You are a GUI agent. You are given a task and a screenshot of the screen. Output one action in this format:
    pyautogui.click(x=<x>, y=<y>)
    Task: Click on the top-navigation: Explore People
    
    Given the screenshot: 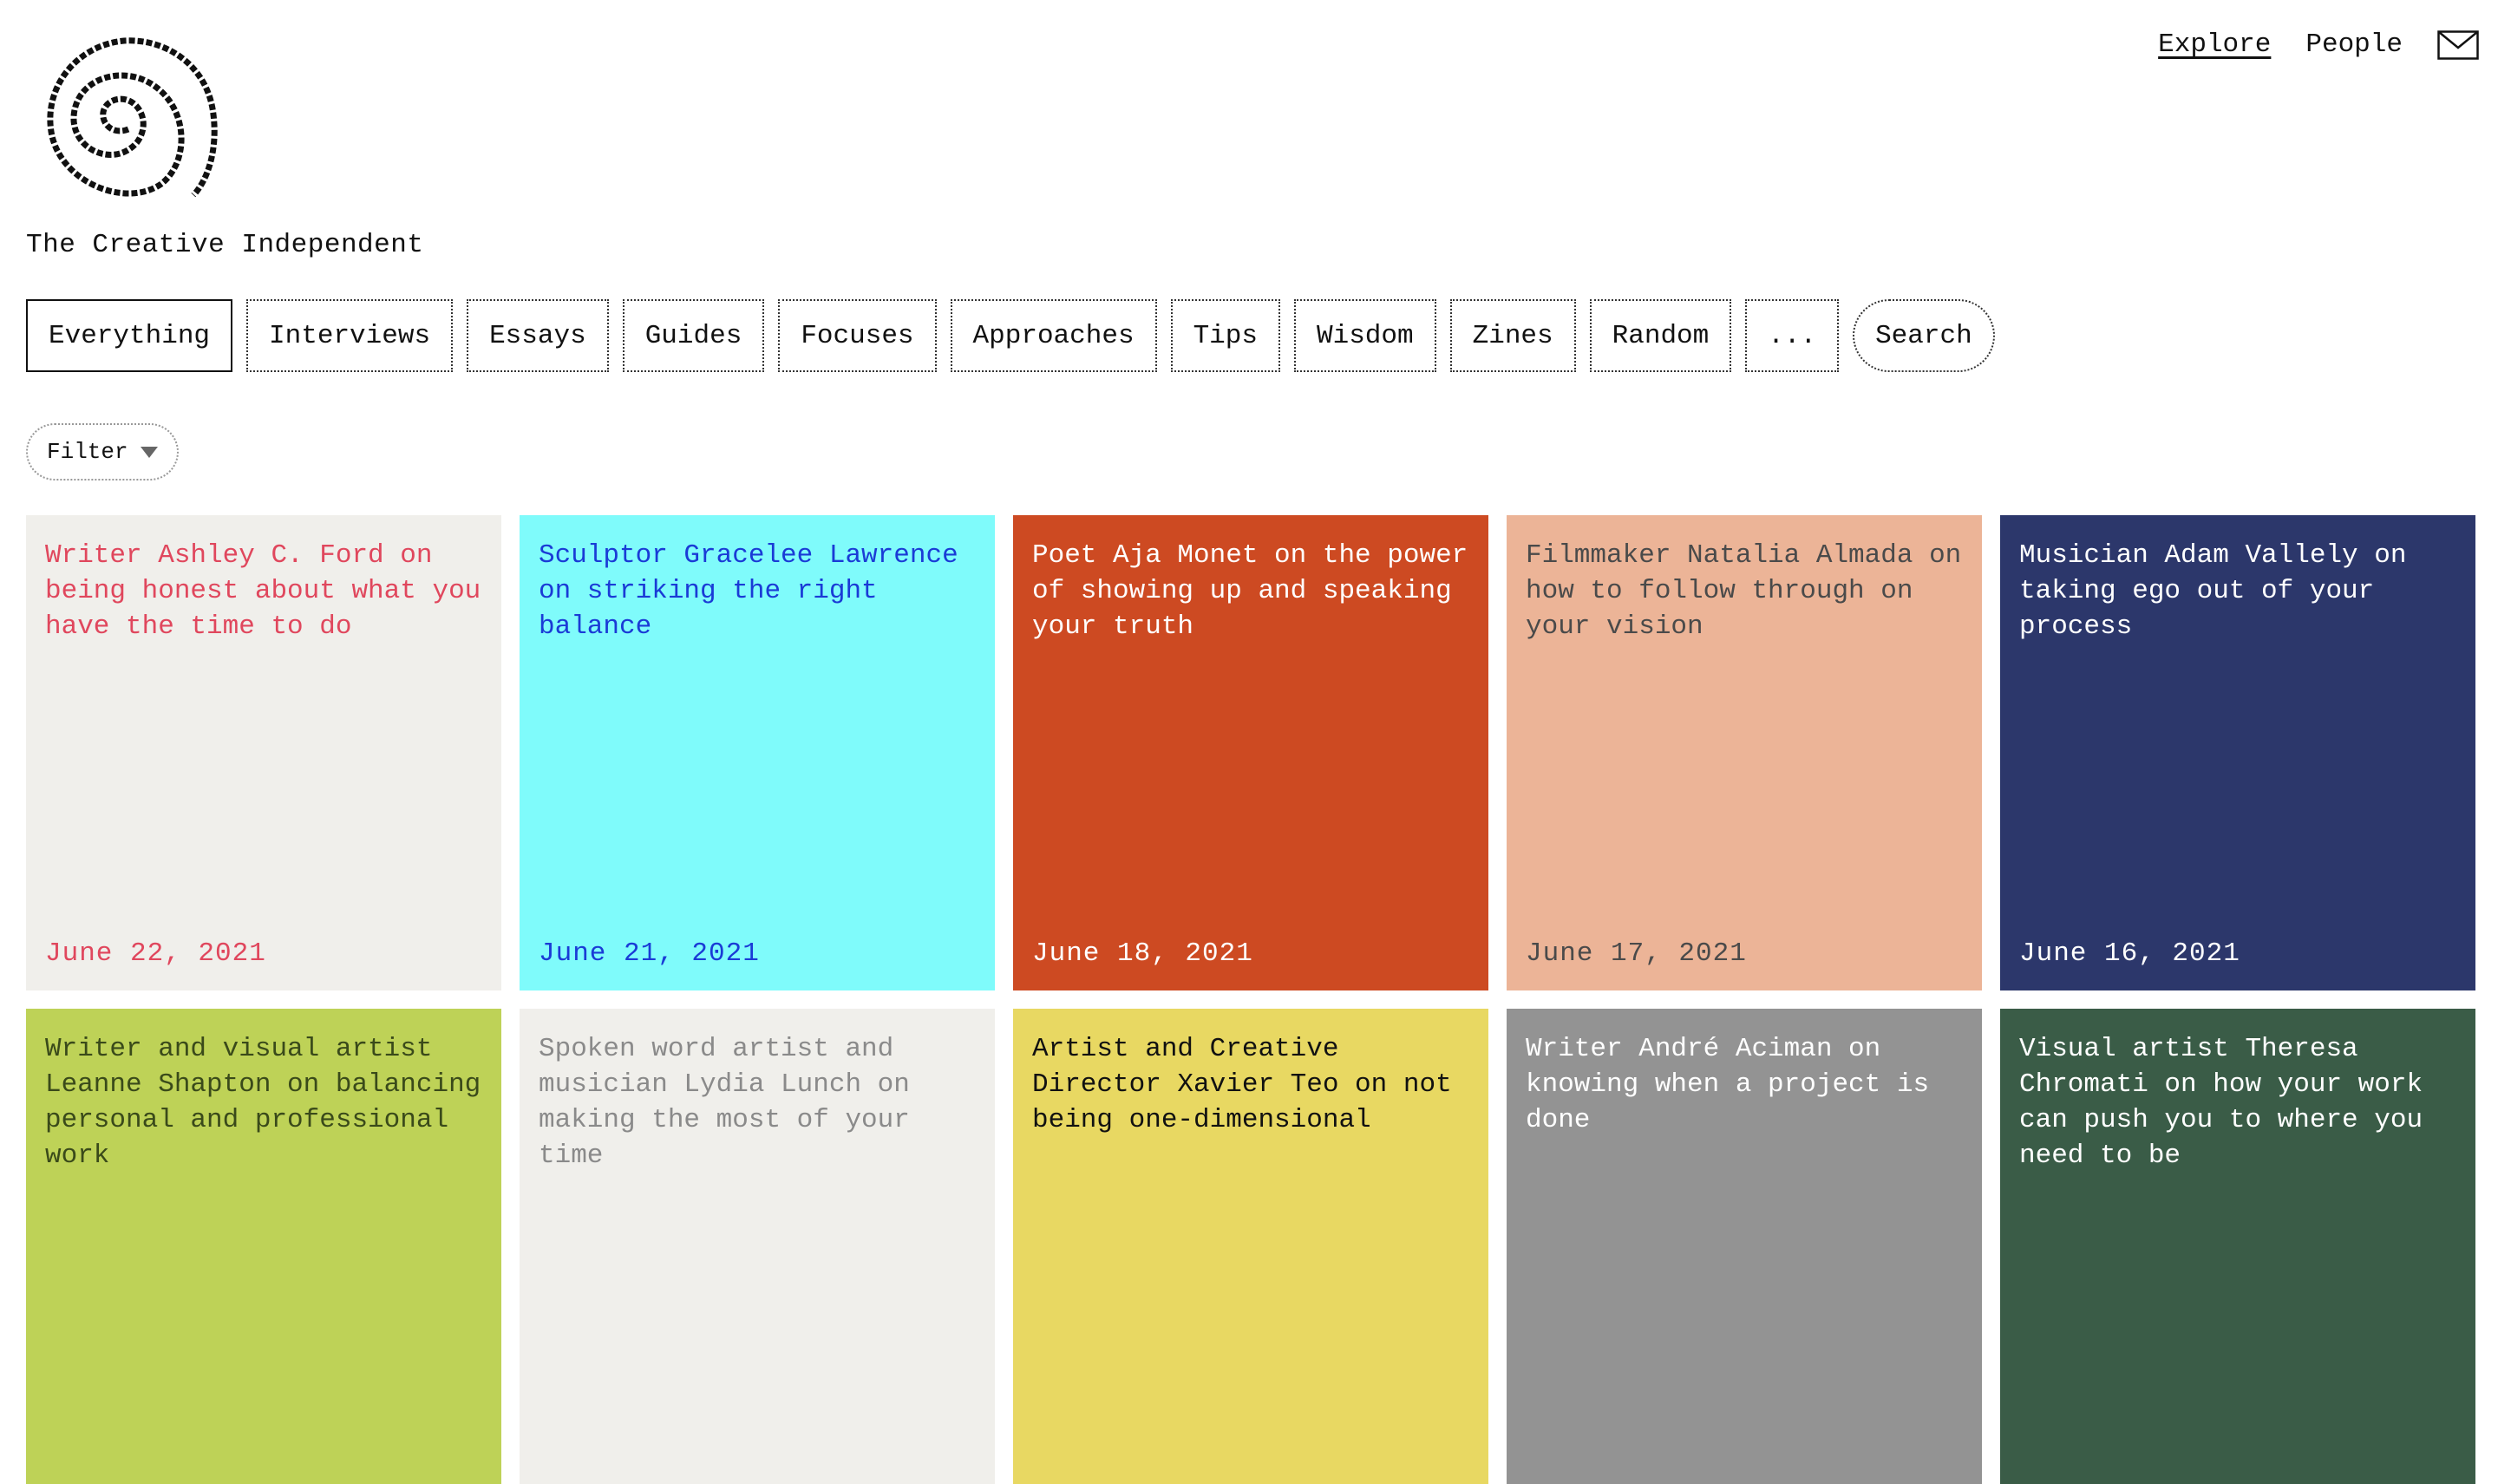 What is the action you would take?
    pyautogui.click(x=2318, y=45)
    